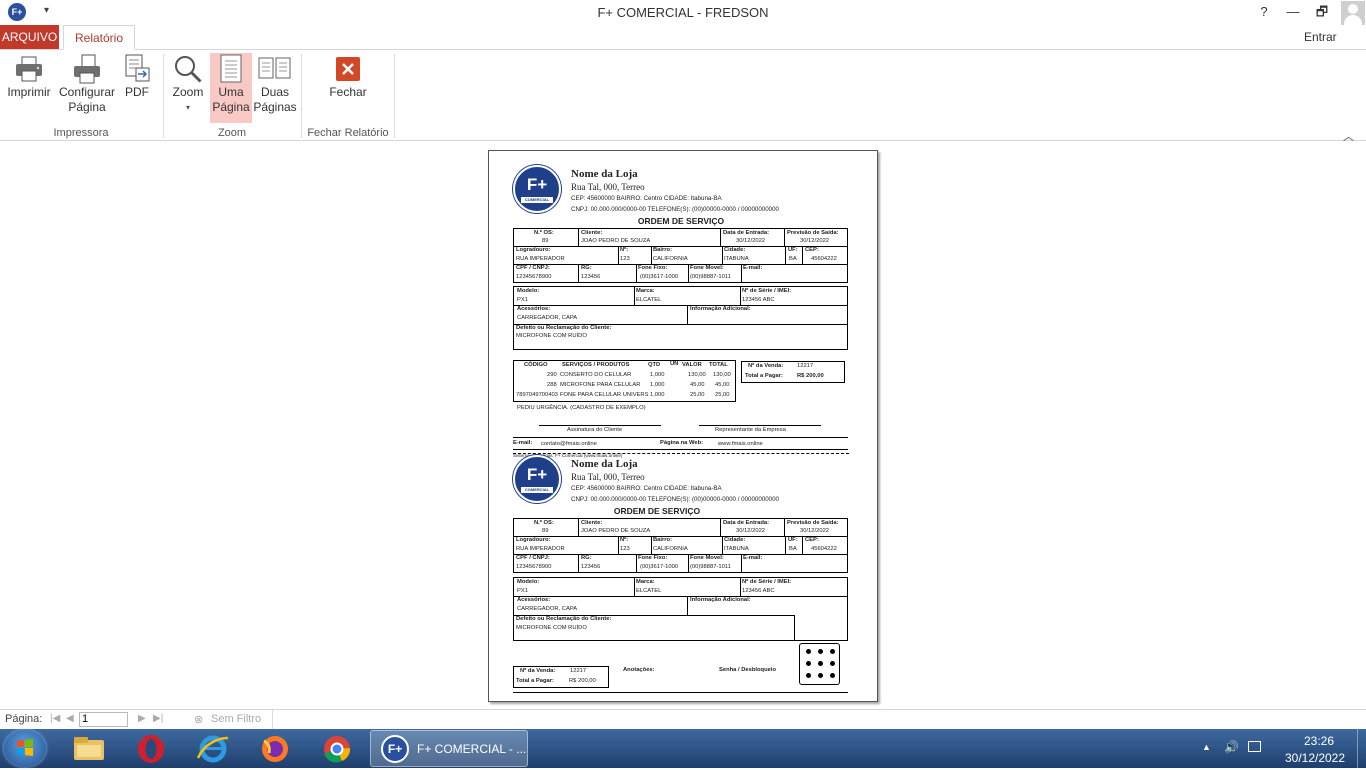 Image resolution: width=1366 pixels, height=770 pixels. What do you see at coordinates (552, 375) in the screenshot?
I see `table-row: 290` at bounding box center [552, 375].